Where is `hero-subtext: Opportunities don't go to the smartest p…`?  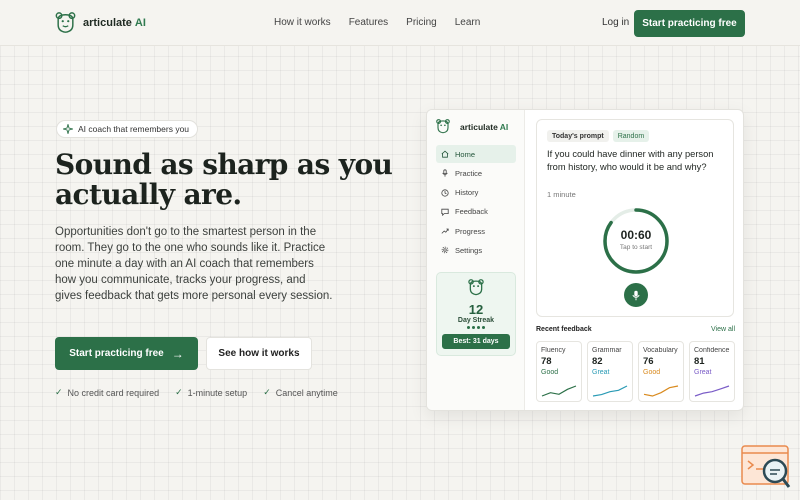
hero-subtext: Opportunities don't go to the smartest p… is located at coordinates (194, 264).